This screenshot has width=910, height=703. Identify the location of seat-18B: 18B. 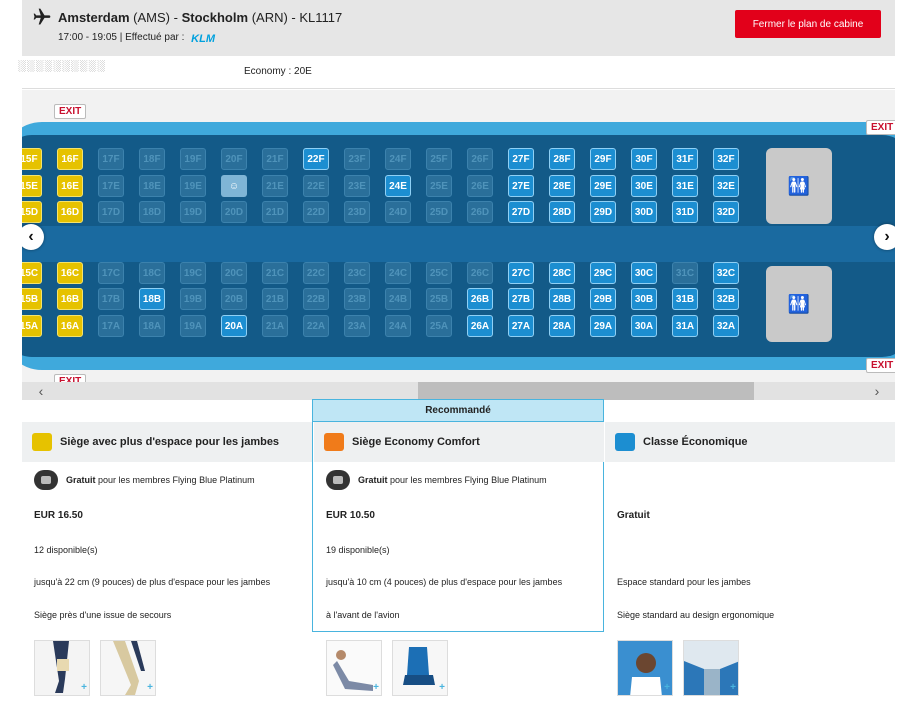
(152, 299).